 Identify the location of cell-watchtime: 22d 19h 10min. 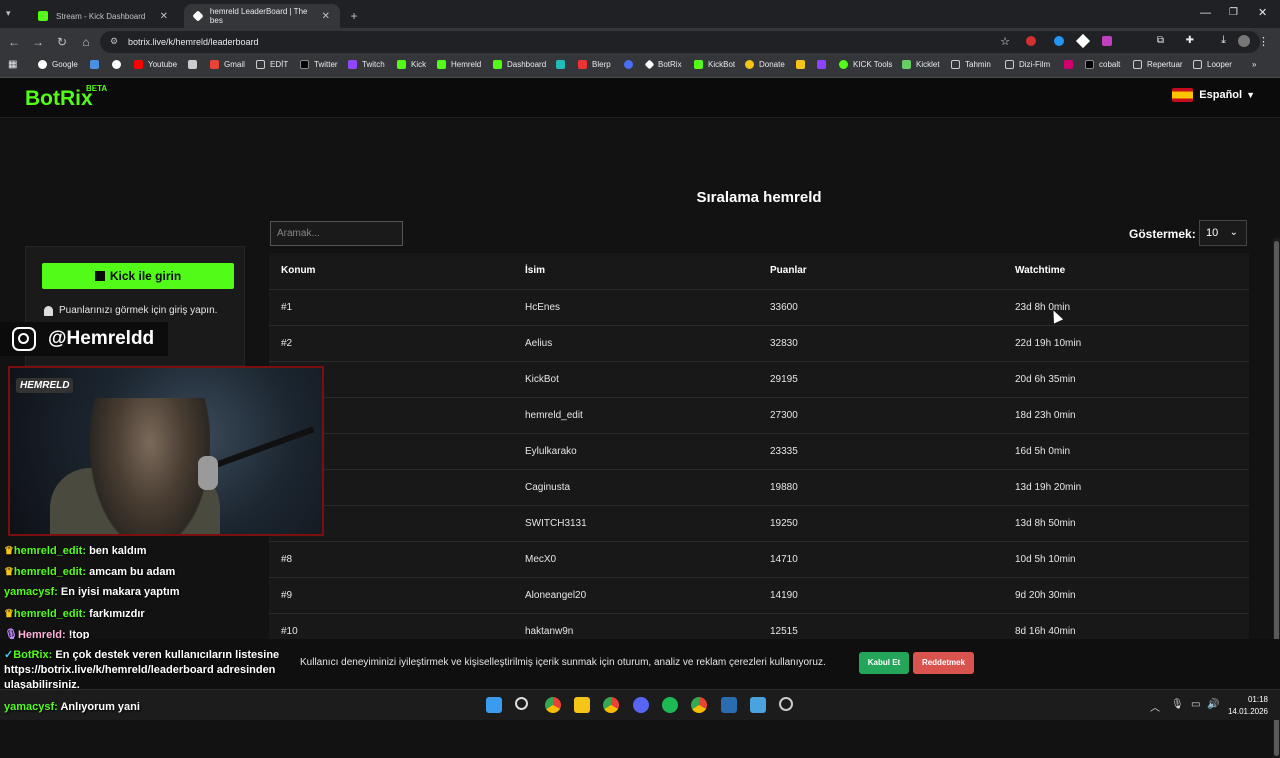
(1126, 343).